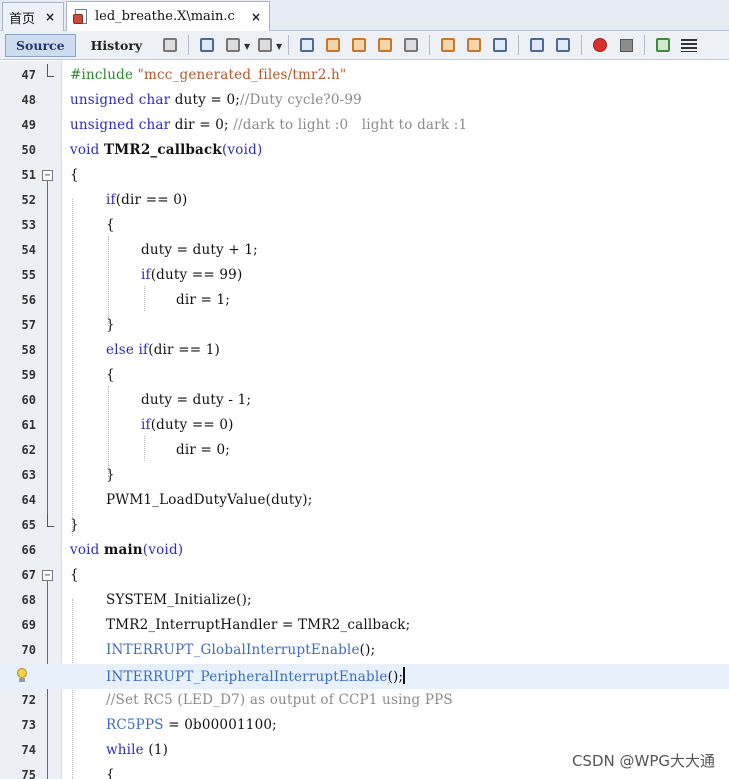 Image resolution: width=729 pixels, height=779 pixels. What do you see at coordinates (626, 45) in the screenshot?
I see `stop-macro-icon` at bounding box center [626, 45].